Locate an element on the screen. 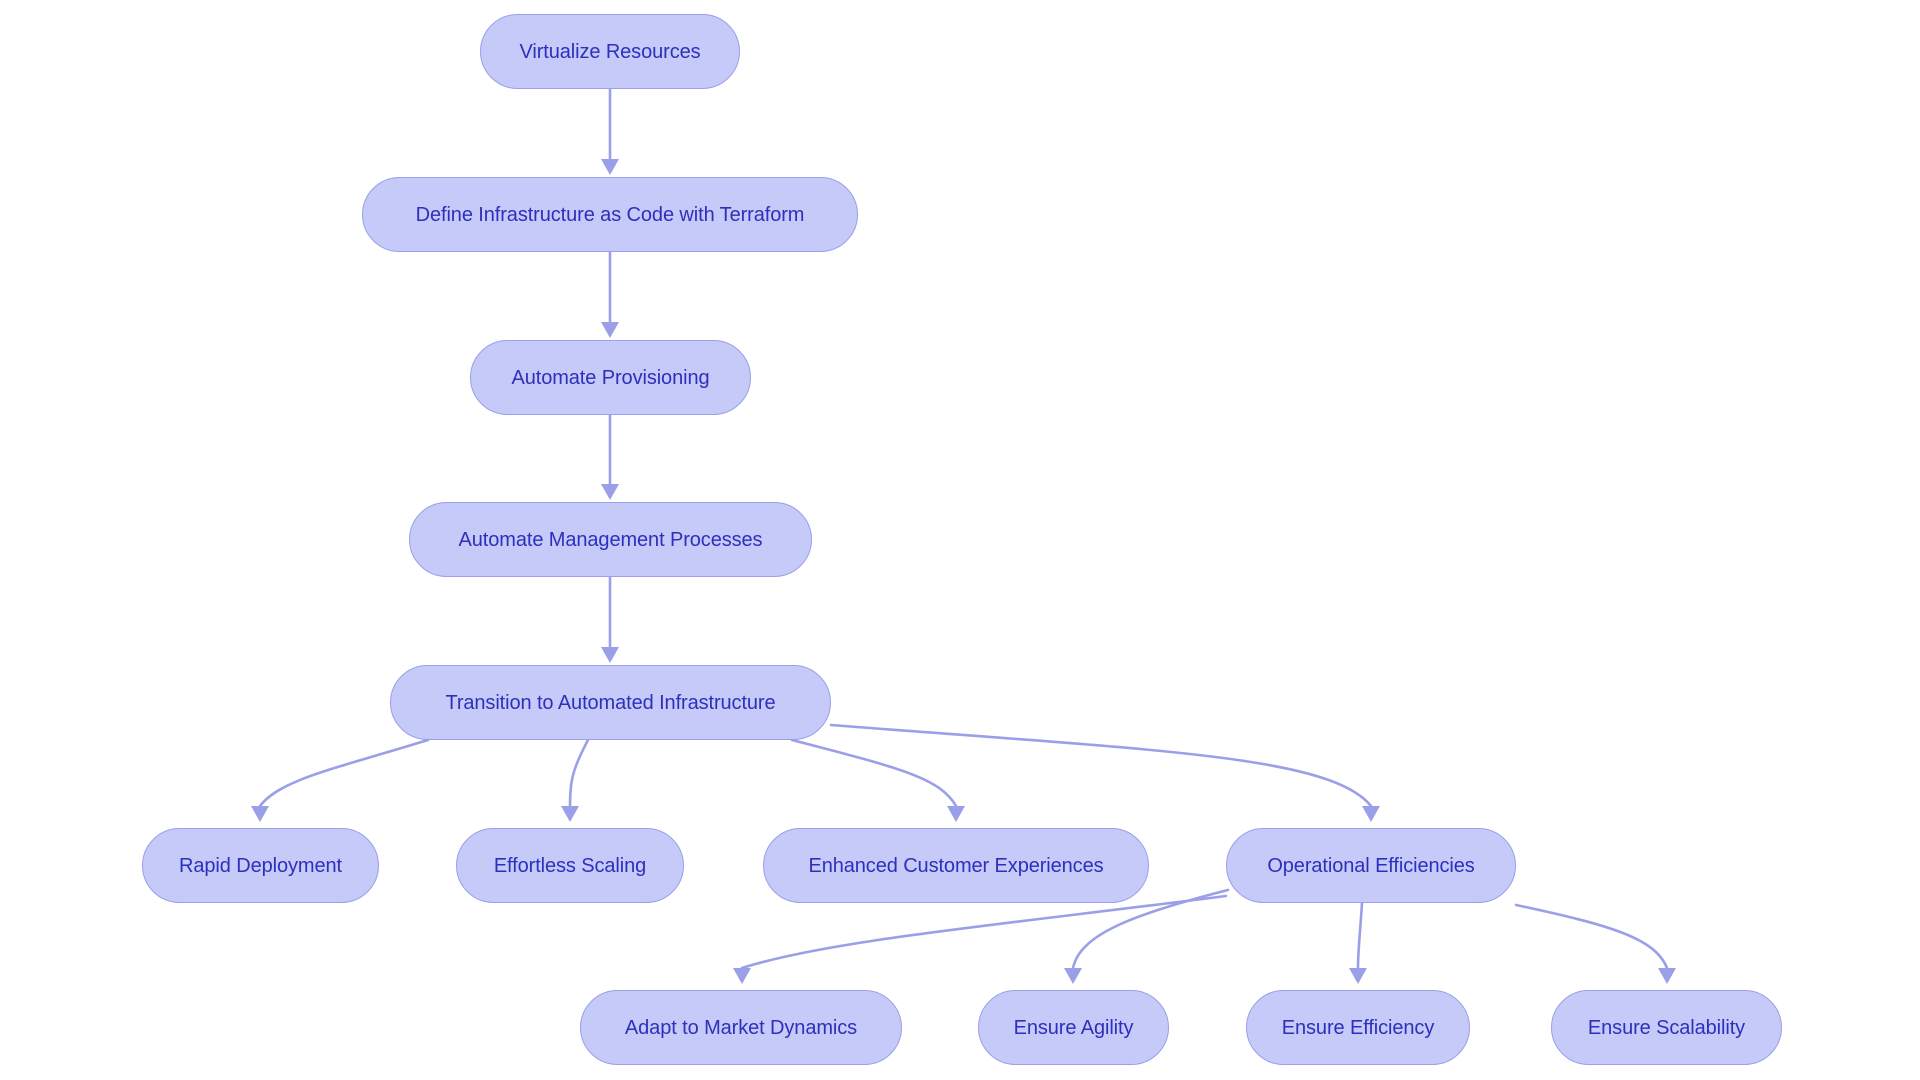  flow-node-label: Ensure Agility is located at coordinates (1073, 1027).